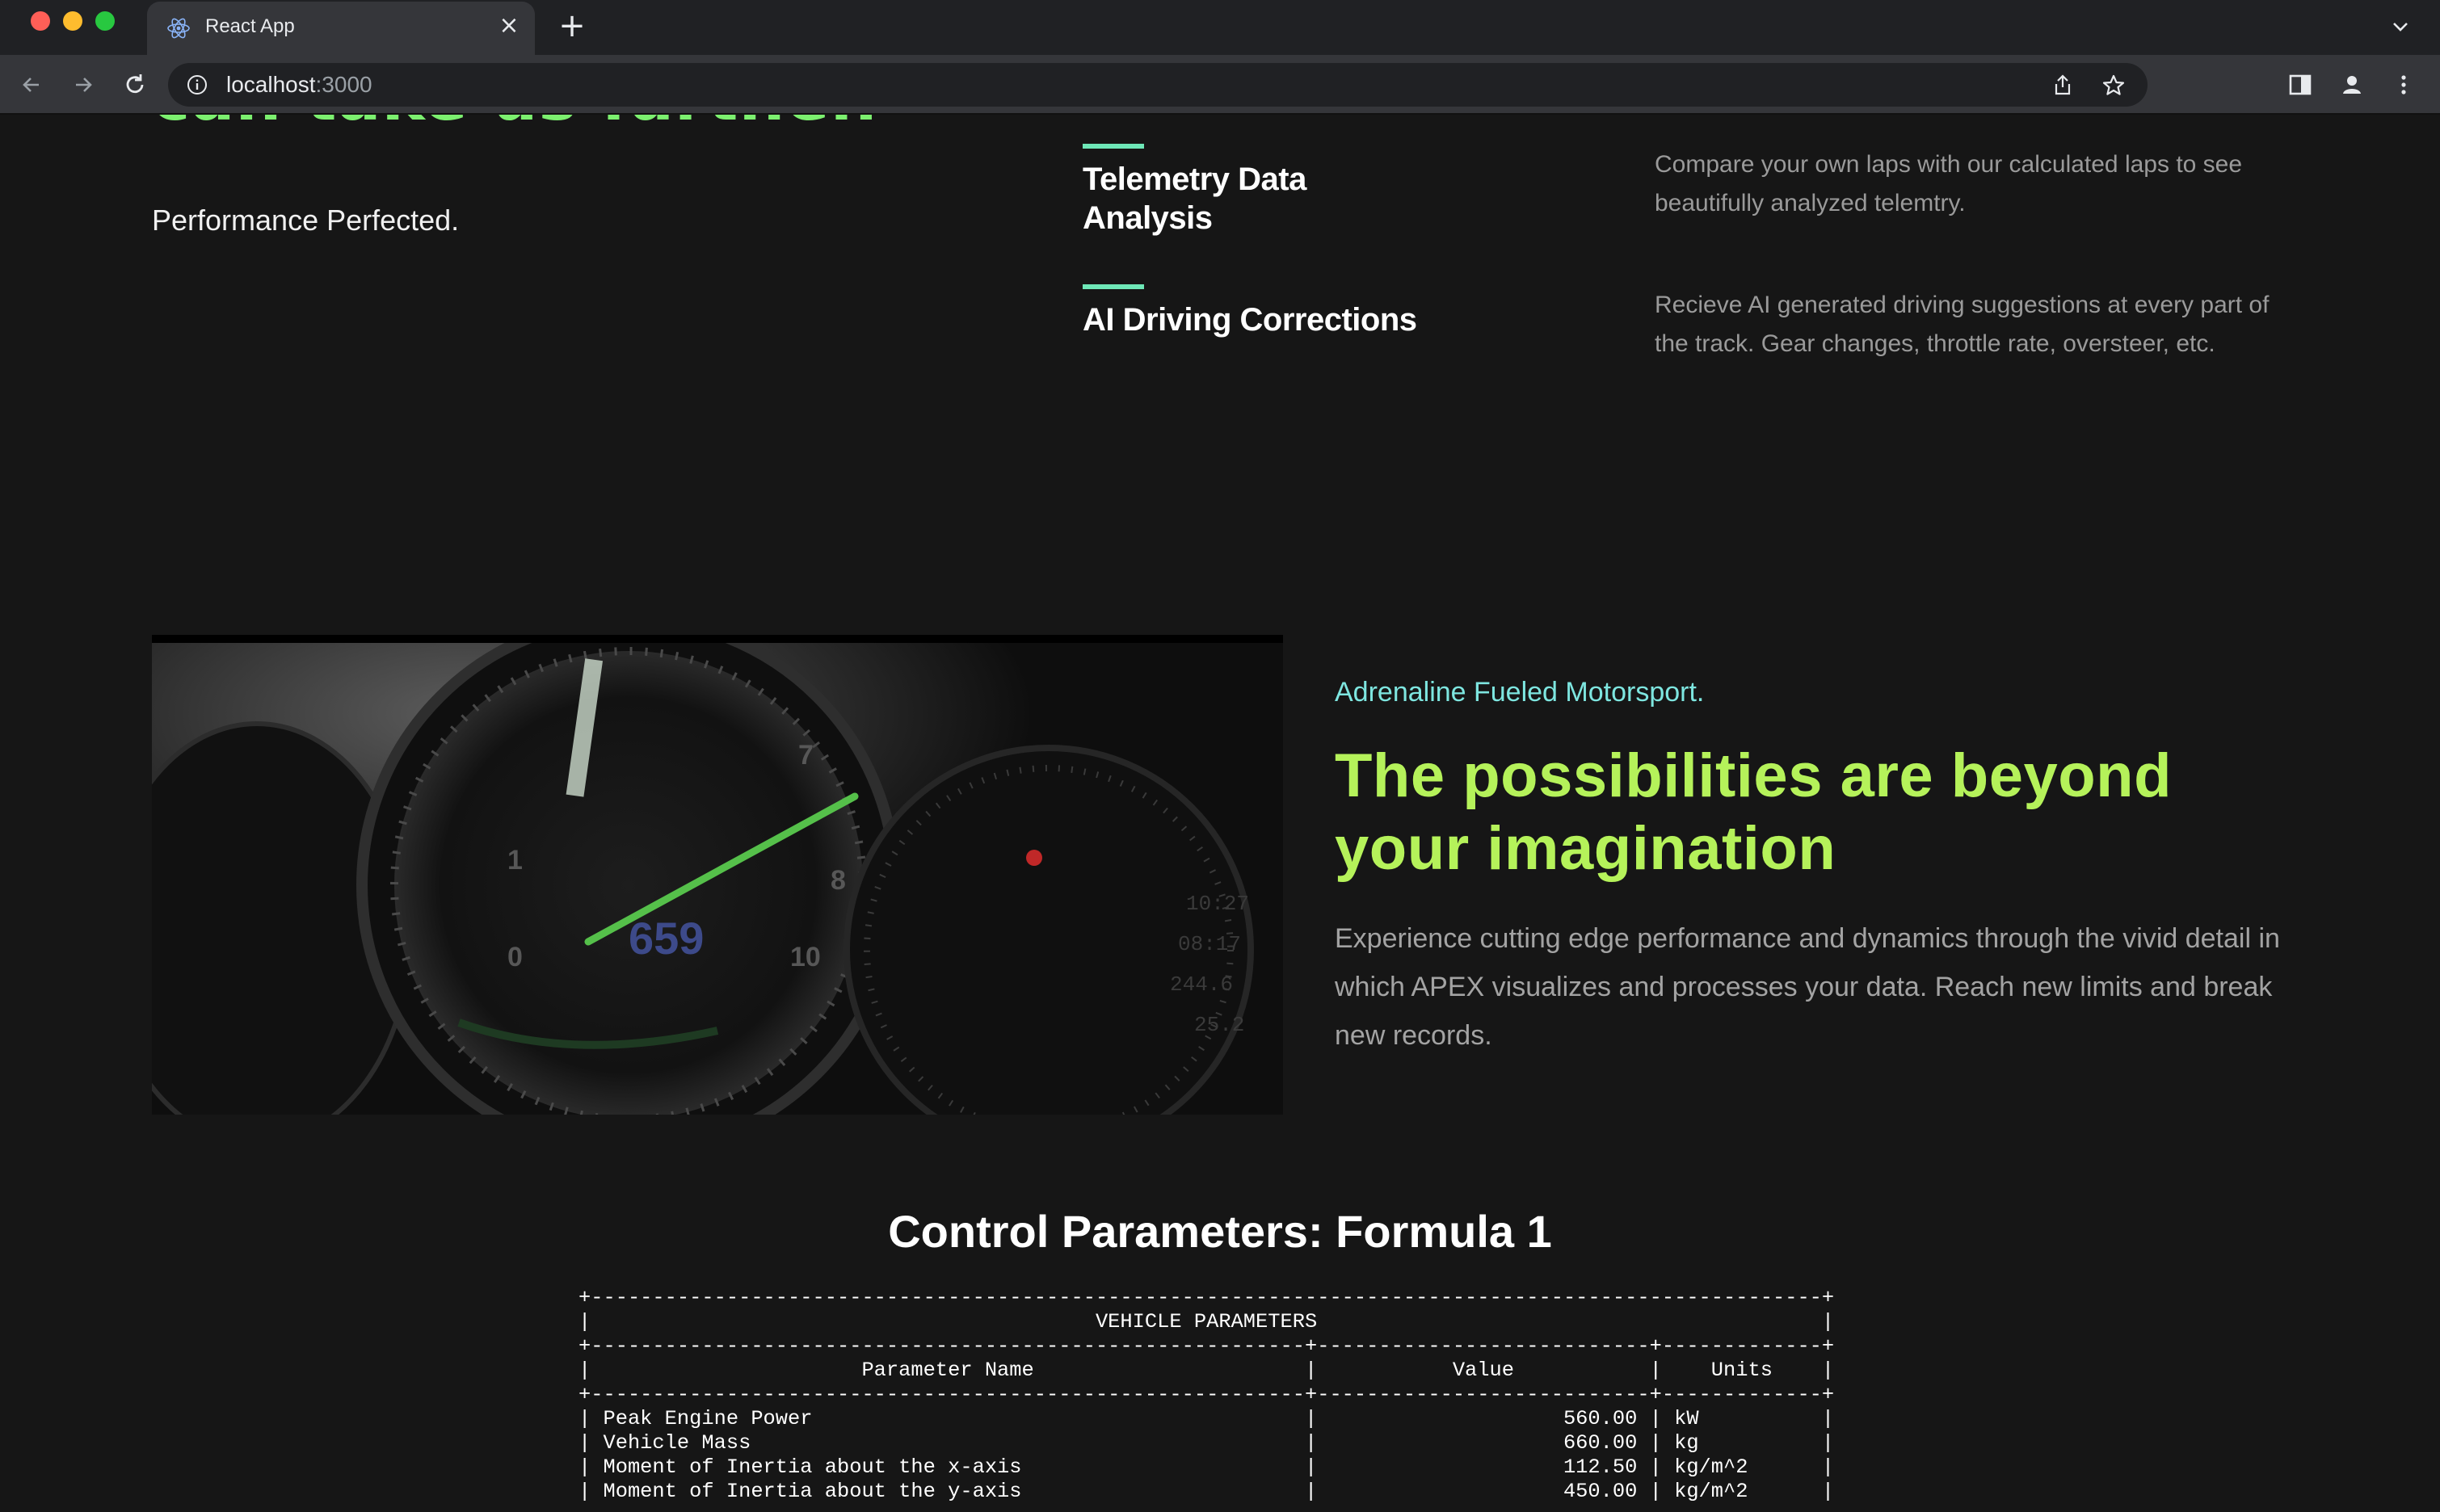 The height and width of the screenshot is (1512, 2440). I want to click on url-text: localhost:3000, so click(299, 85).